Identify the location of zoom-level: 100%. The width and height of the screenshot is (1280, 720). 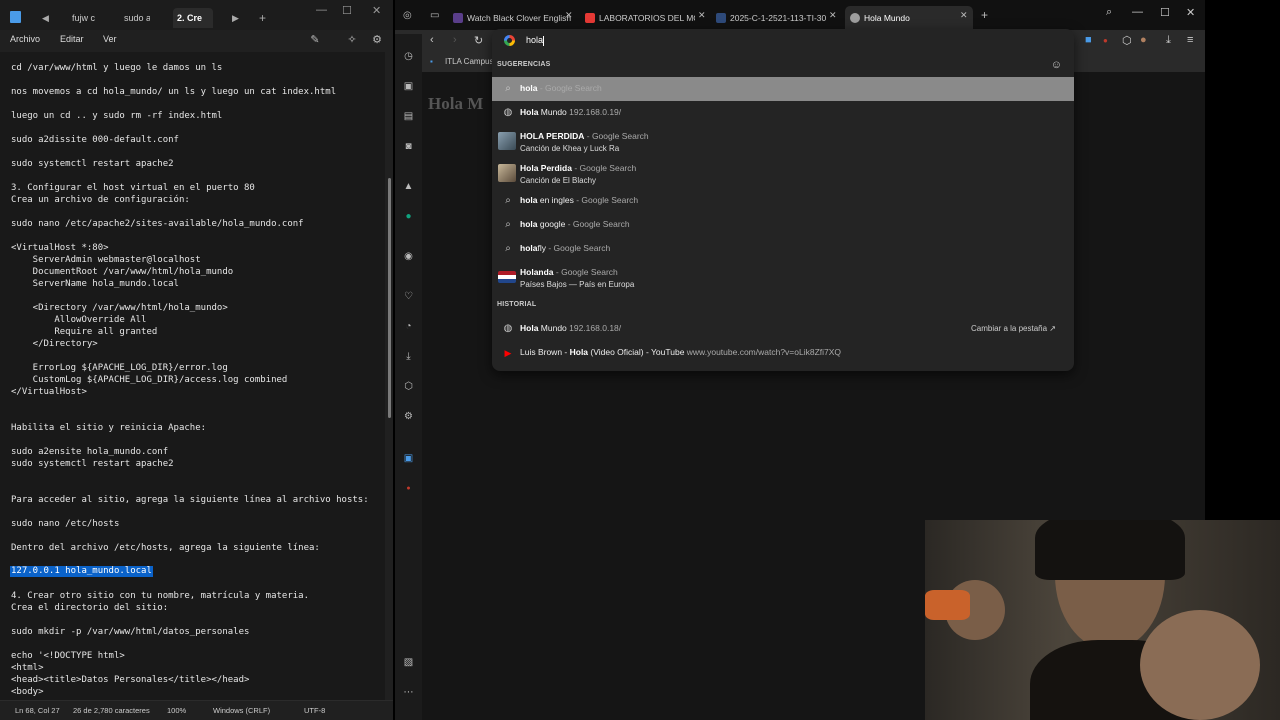
(176, 710).